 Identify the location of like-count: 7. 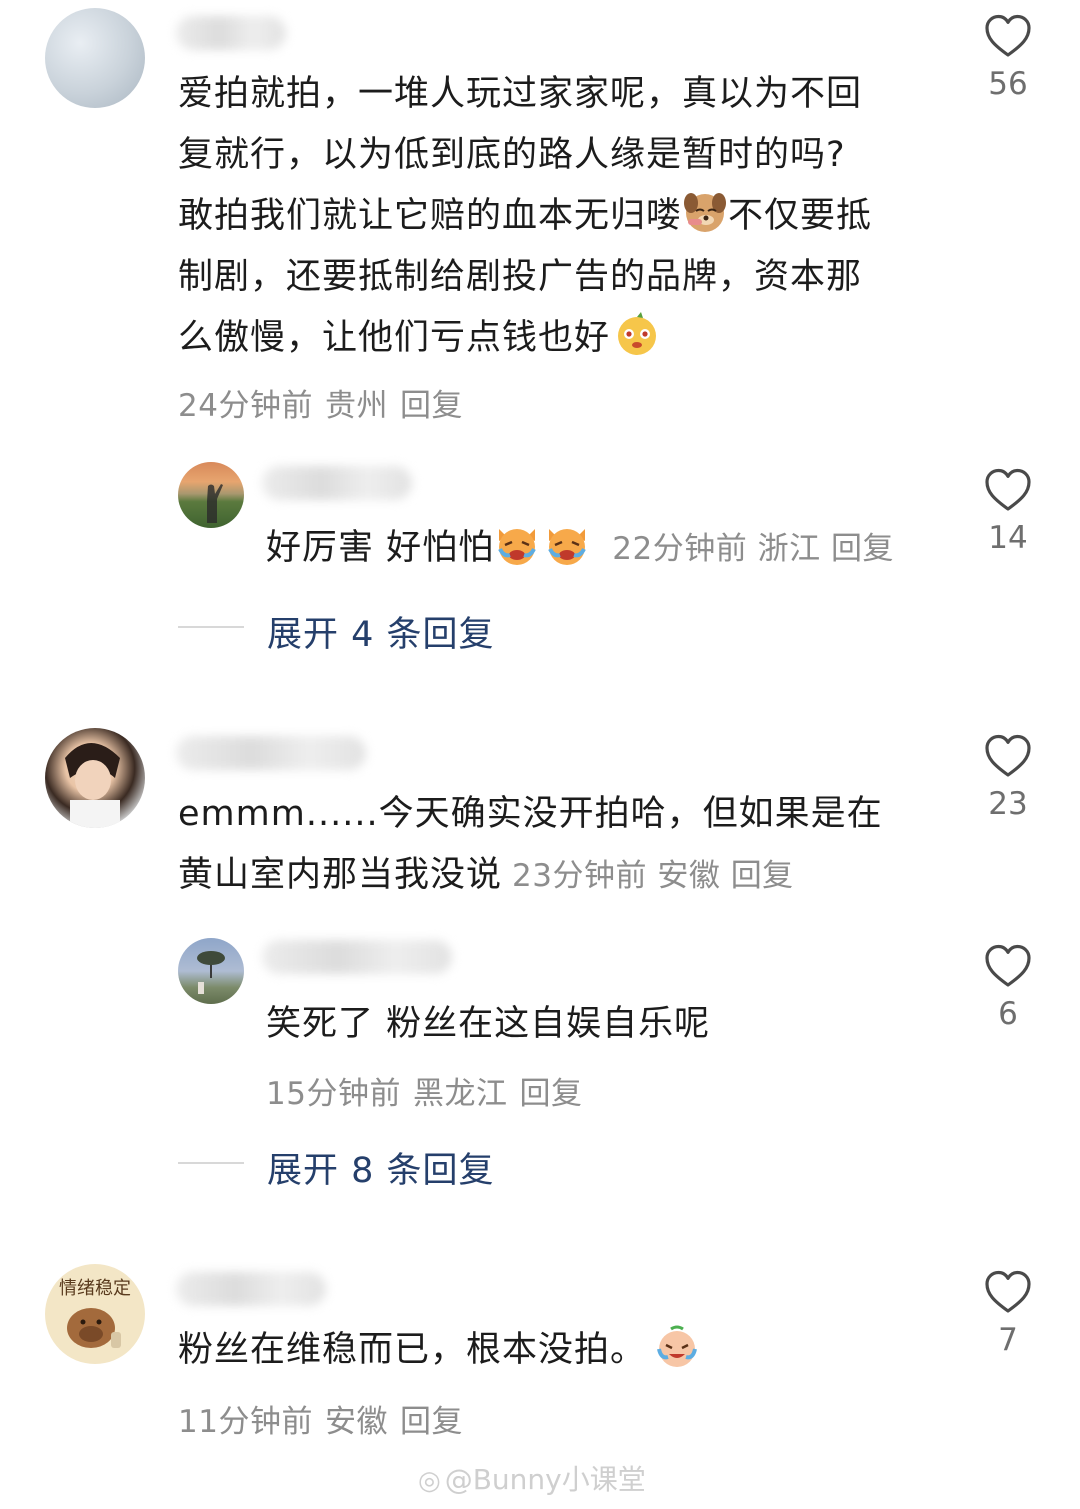
(1008, 1340).